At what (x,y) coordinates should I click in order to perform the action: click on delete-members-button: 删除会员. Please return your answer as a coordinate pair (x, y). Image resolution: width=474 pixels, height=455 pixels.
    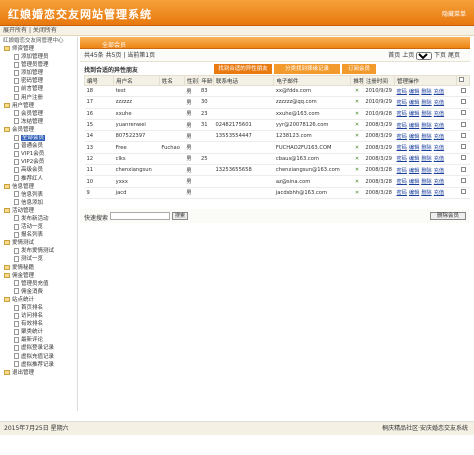
    Looking at the image, I should click on (448, 216).